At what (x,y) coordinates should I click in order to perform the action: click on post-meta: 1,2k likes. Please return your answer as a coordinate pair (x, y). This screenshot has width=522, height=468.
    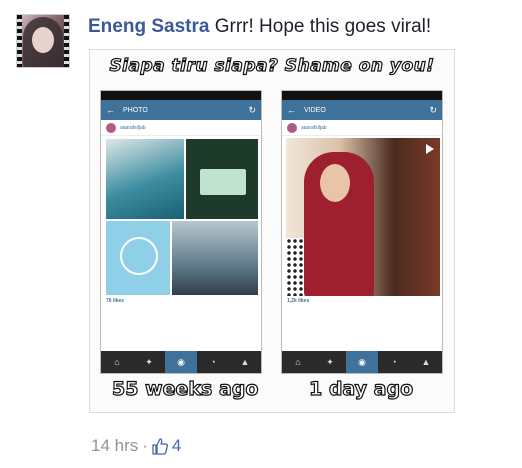
    Looking at the image, I should click on (362, 301).